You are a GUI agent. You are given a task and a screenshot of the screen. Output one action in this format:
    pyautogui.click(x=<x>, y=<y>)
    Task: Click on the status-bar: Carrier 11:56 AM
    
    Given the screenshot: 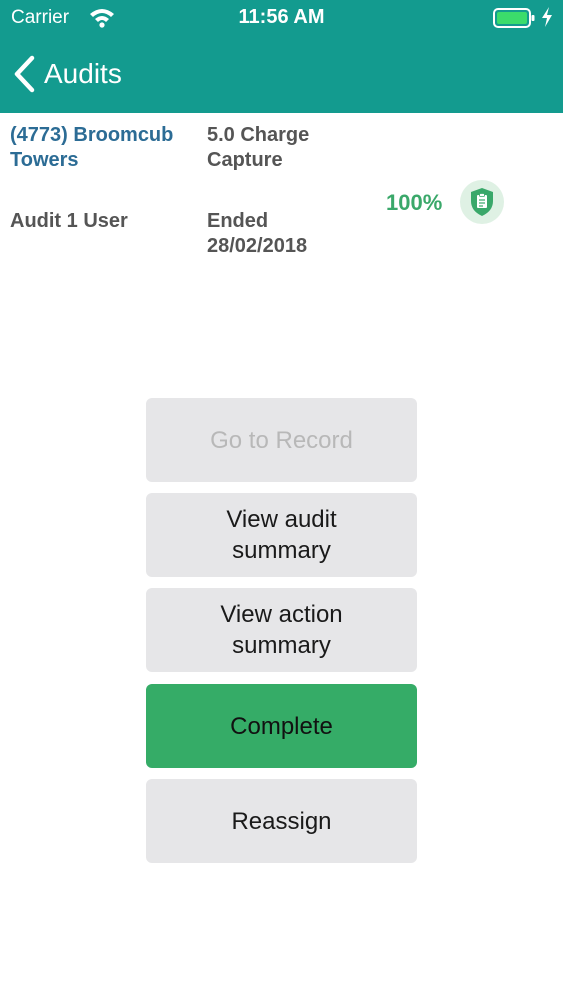 What is the action you would take?
    pyautogui.click(x=281, y=19)
    